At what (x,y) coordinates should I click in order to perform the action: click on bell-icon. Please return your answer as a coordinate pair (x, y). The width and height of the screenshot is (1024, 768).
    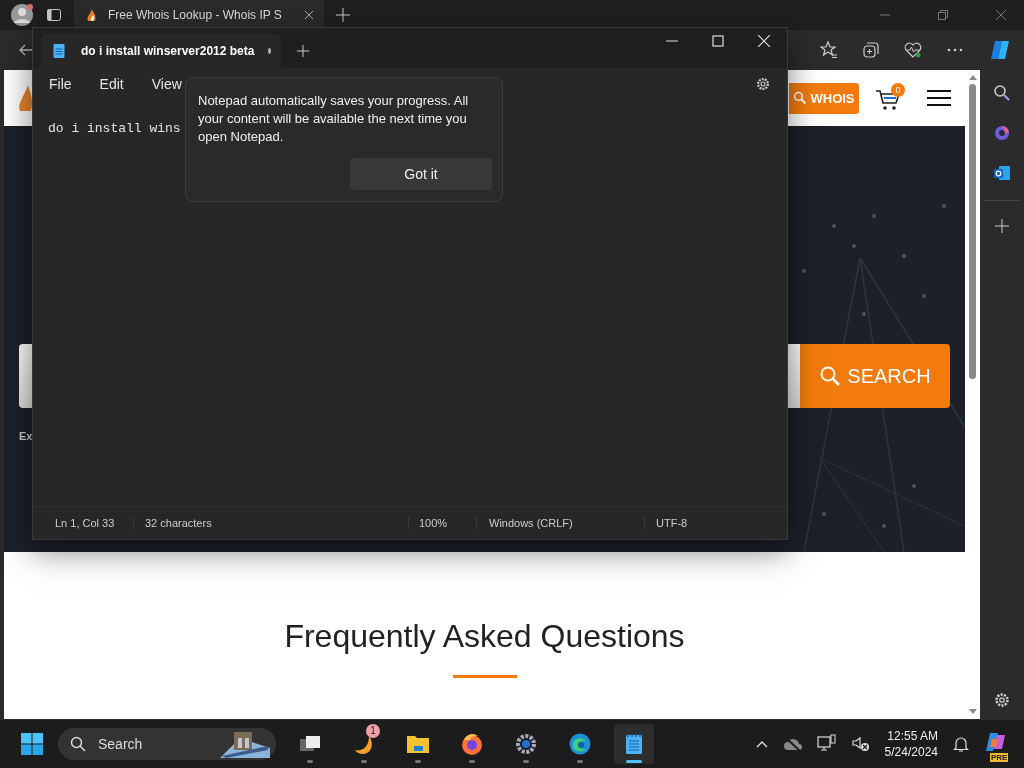
    Looking at the image, I should click on (961, 744).